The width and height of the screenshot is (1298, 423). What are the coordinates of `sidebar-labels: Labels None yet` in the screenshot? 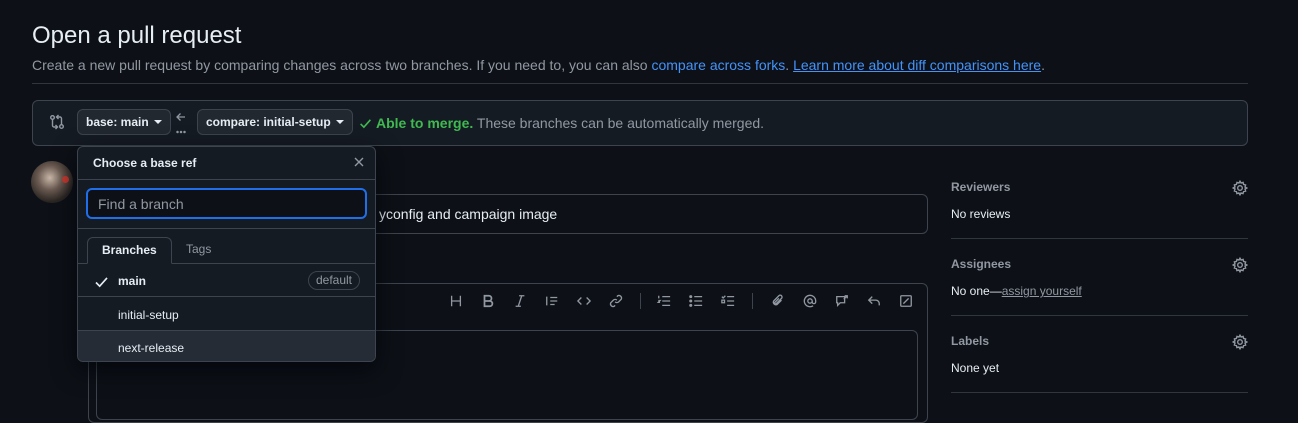 It's located at (1100, 354).